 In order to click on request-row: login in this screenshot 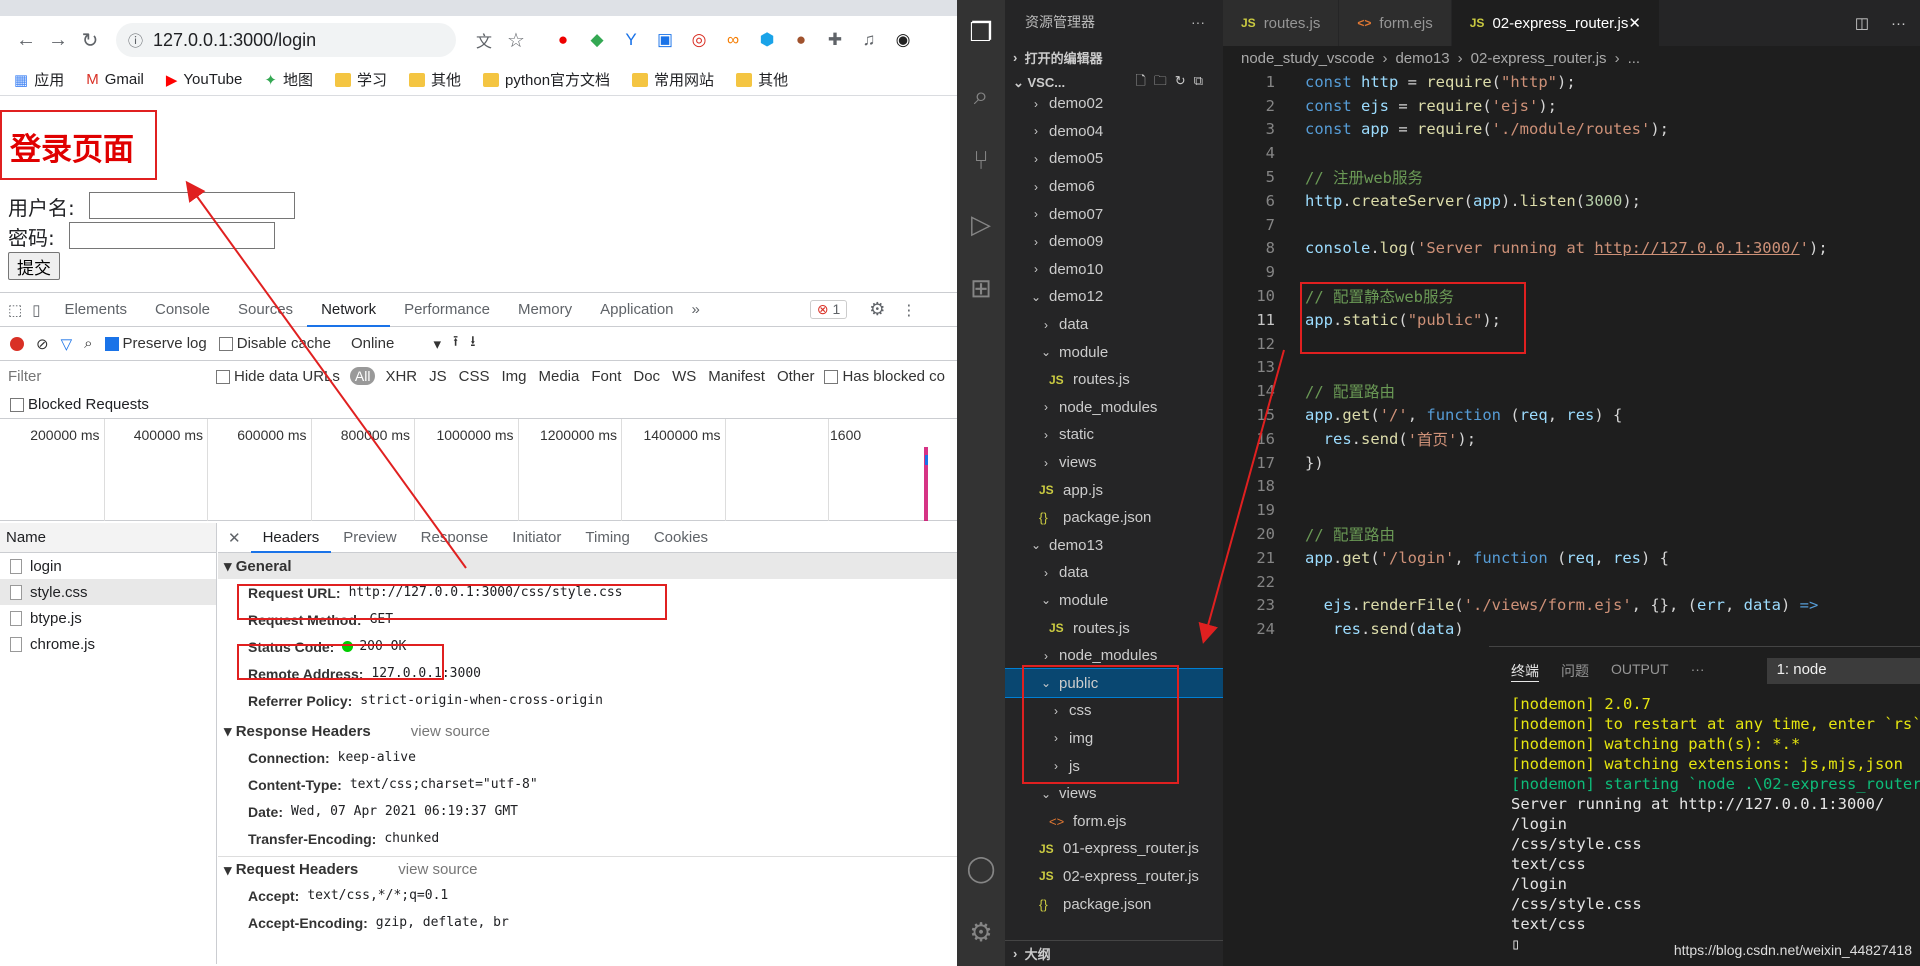, I will do `click(108, 566)`.